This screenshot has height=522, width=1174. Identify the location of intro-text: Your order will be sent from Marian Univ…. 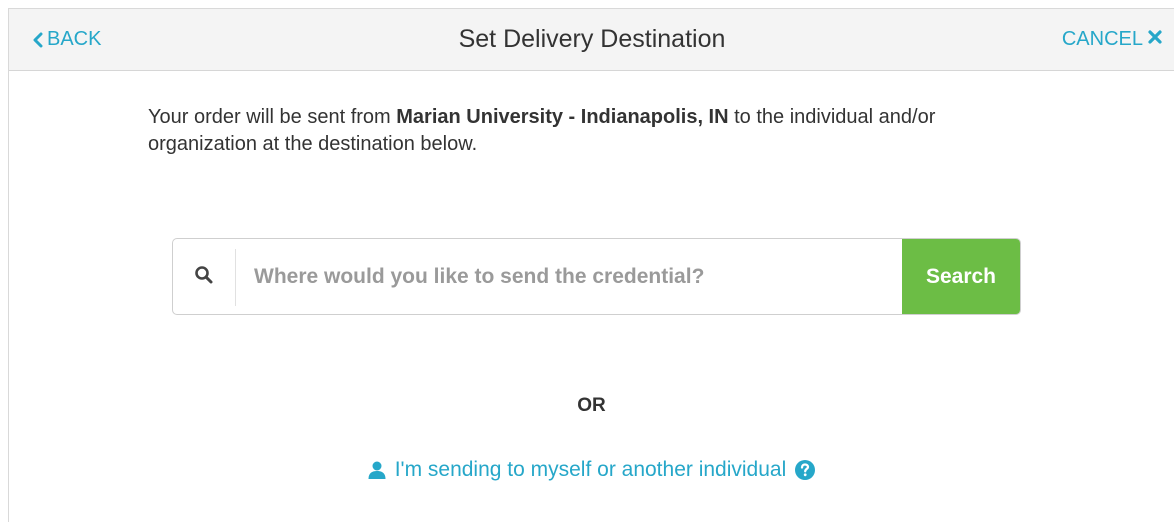
(598, 131).